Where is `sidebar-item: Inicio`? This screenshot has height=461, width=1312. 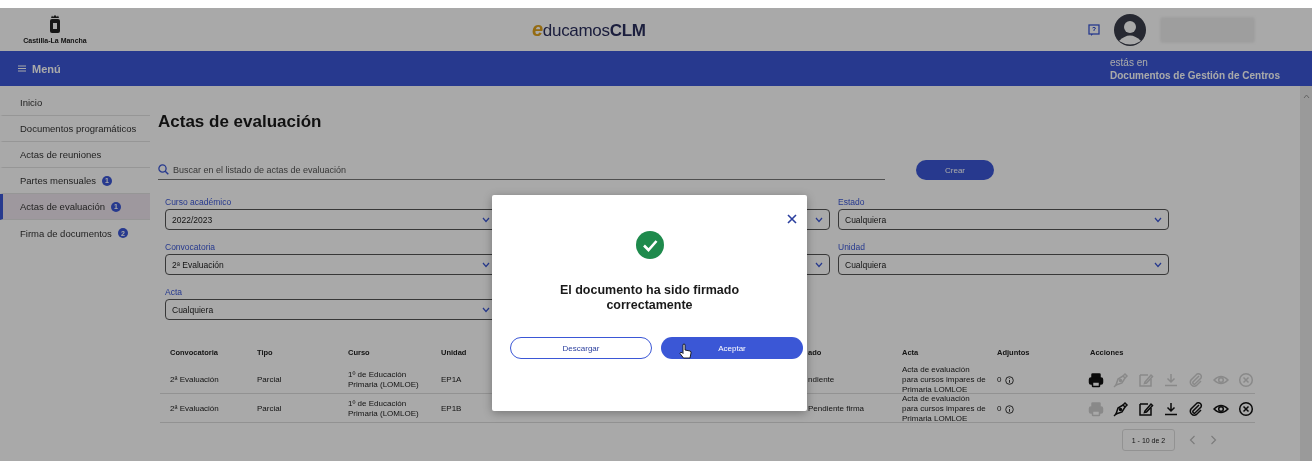 sidebar-item: Inicio is located at coordinates (75, 103).